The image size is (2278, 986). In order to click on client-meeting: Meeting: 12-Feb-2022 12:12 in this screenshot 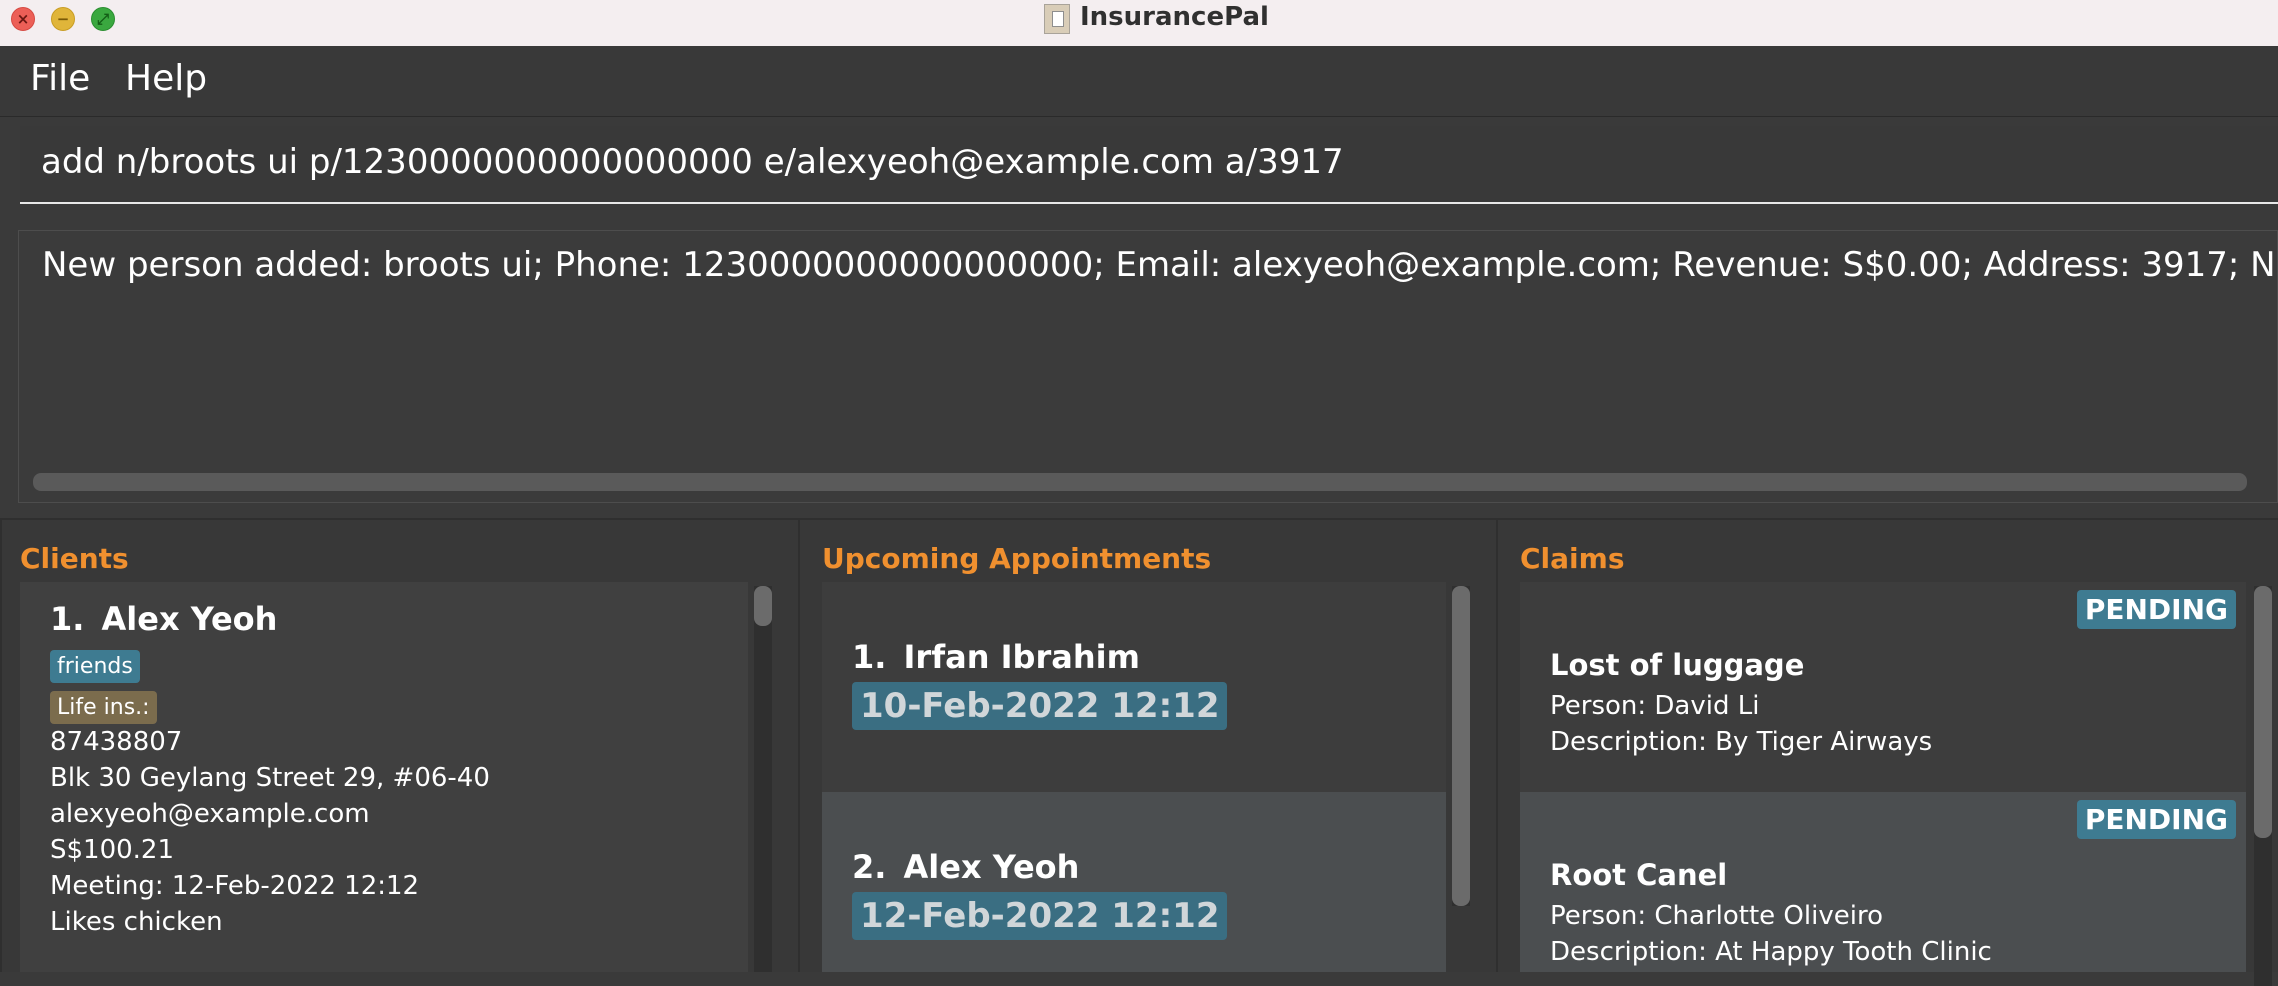, I will do `click(235, 886)`.